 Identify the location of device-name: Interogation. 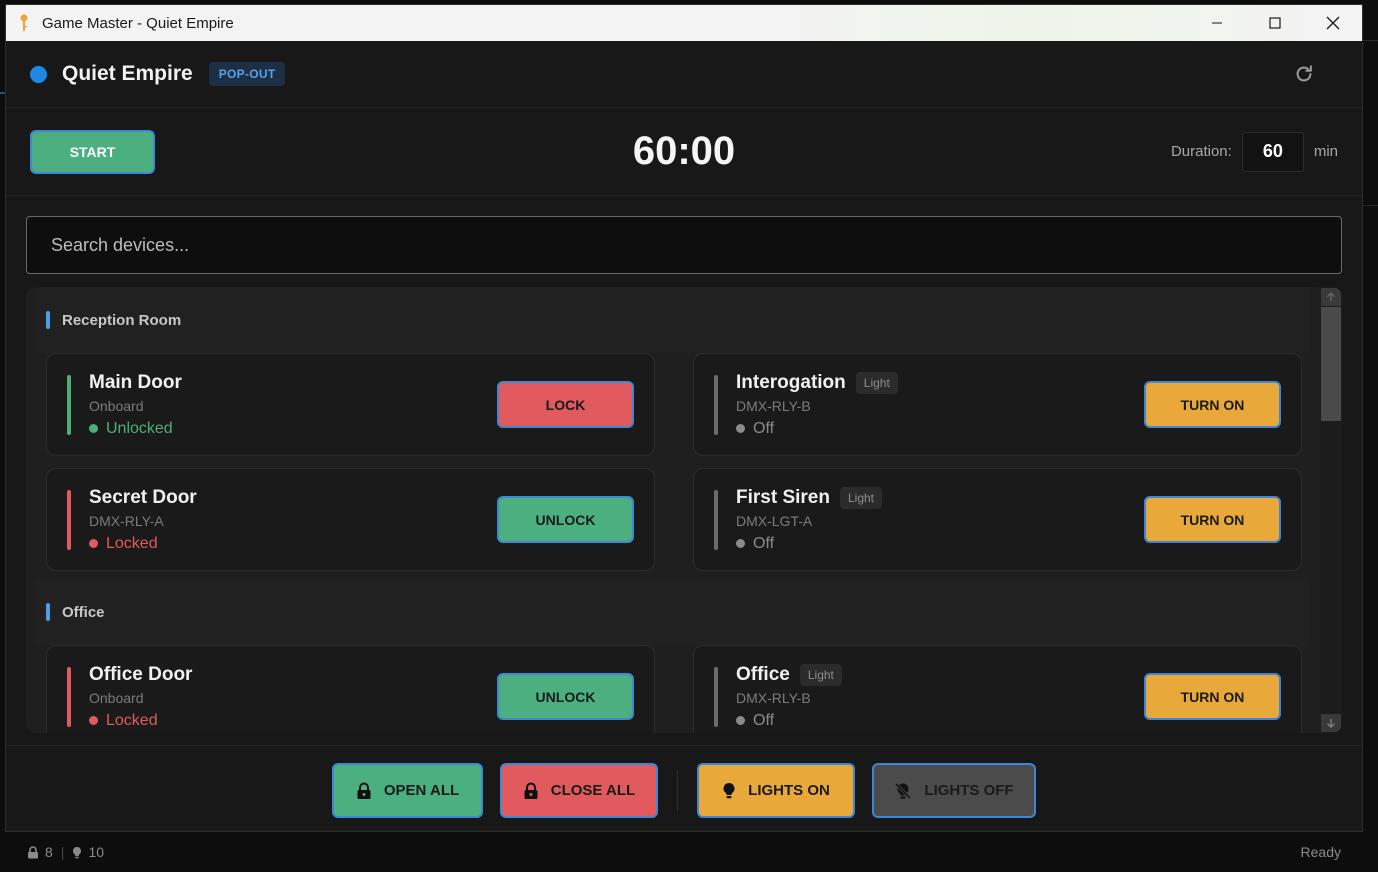
(791, 382).